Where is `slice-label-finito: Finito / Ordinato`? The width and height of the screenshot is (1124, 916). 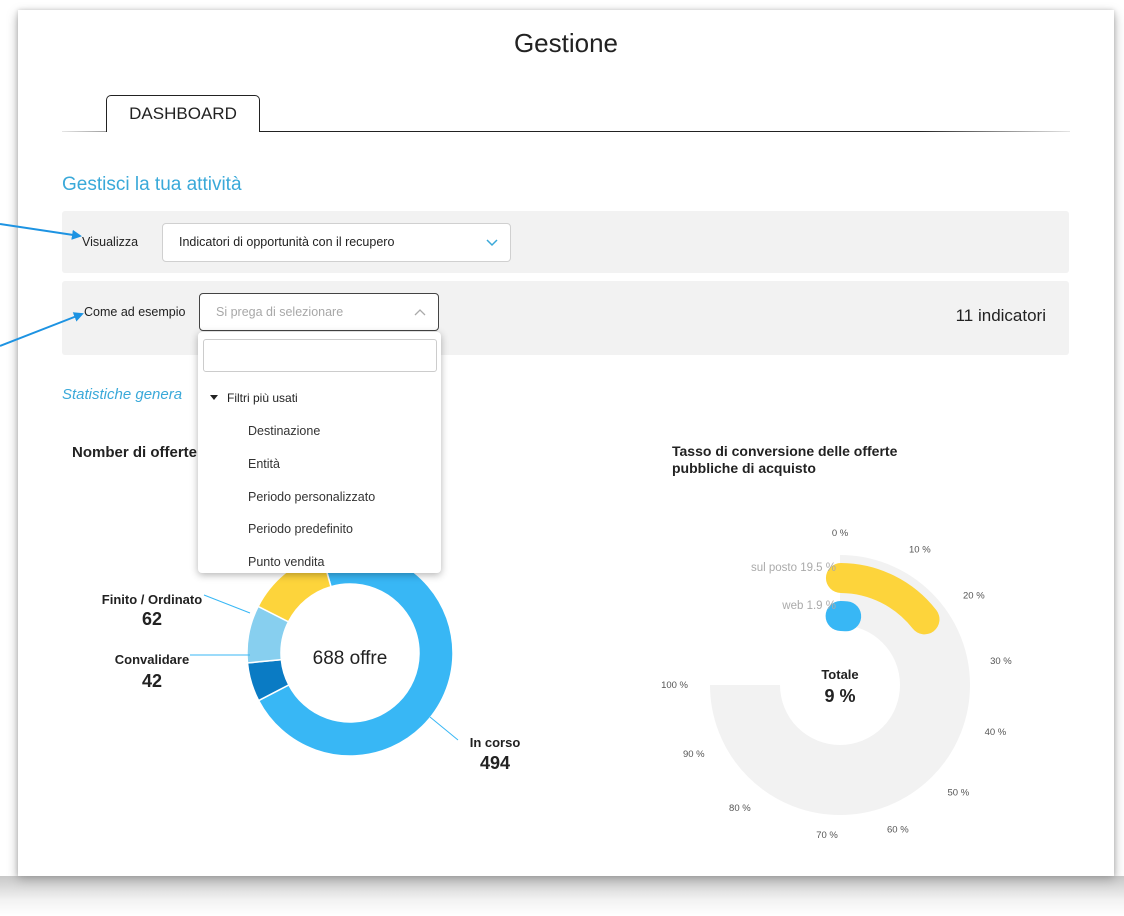 slice-label-finito: Finito / Ordinato is located at coordinates (152, 599).